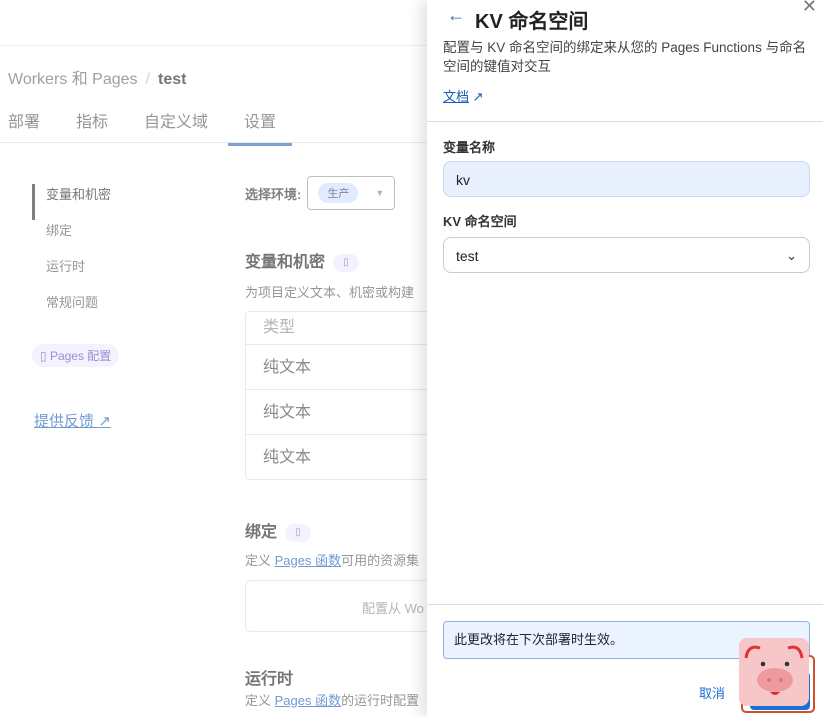 Image resolution: width=823 pixels, height=717 pixels. I want to click on docs-label: 文档, so click(456, 96).